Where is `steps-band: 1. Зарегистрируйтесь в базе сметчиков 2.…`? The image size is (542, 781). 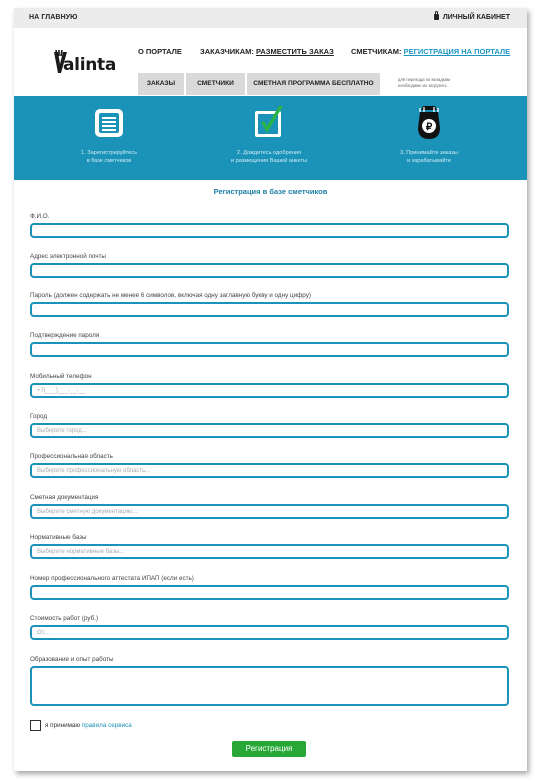 steps-band: 1. Зарегистрируйтесь в базе сметчиков 2.… is located at coordinates (270, 138).